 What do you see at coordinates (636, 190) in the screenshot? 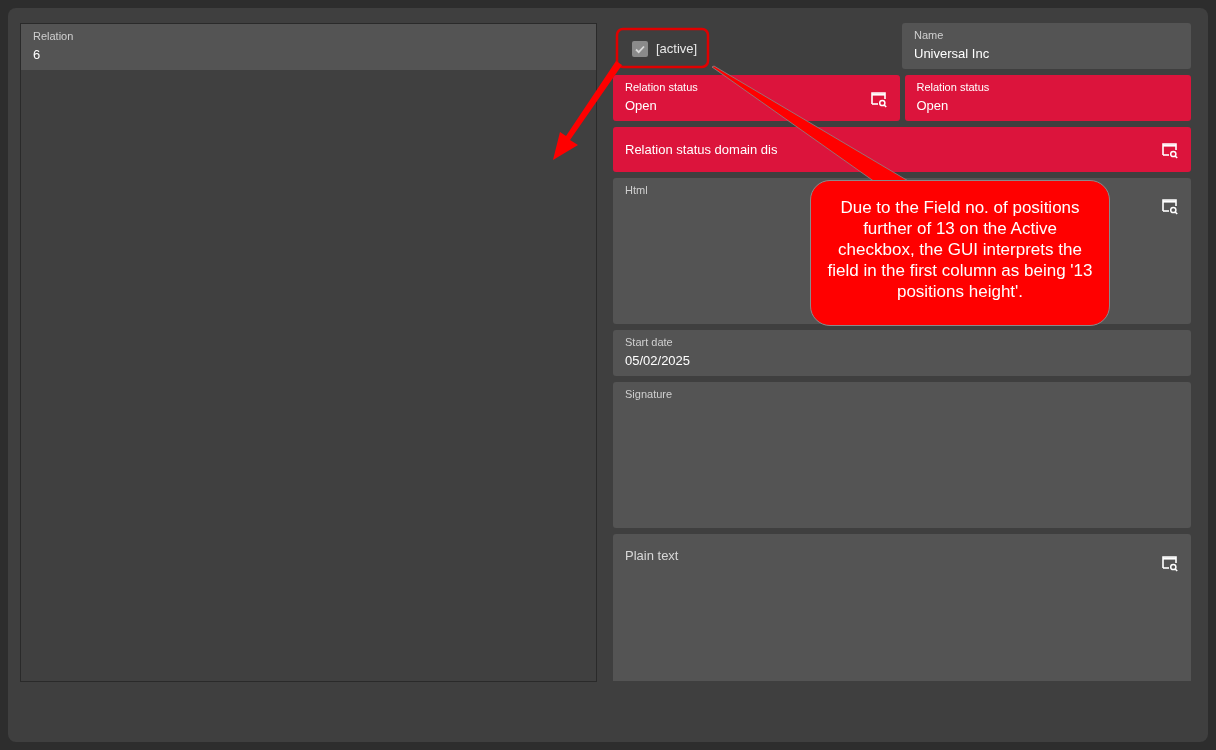
I see `field-label: Html` at bounding box center [636, 190].